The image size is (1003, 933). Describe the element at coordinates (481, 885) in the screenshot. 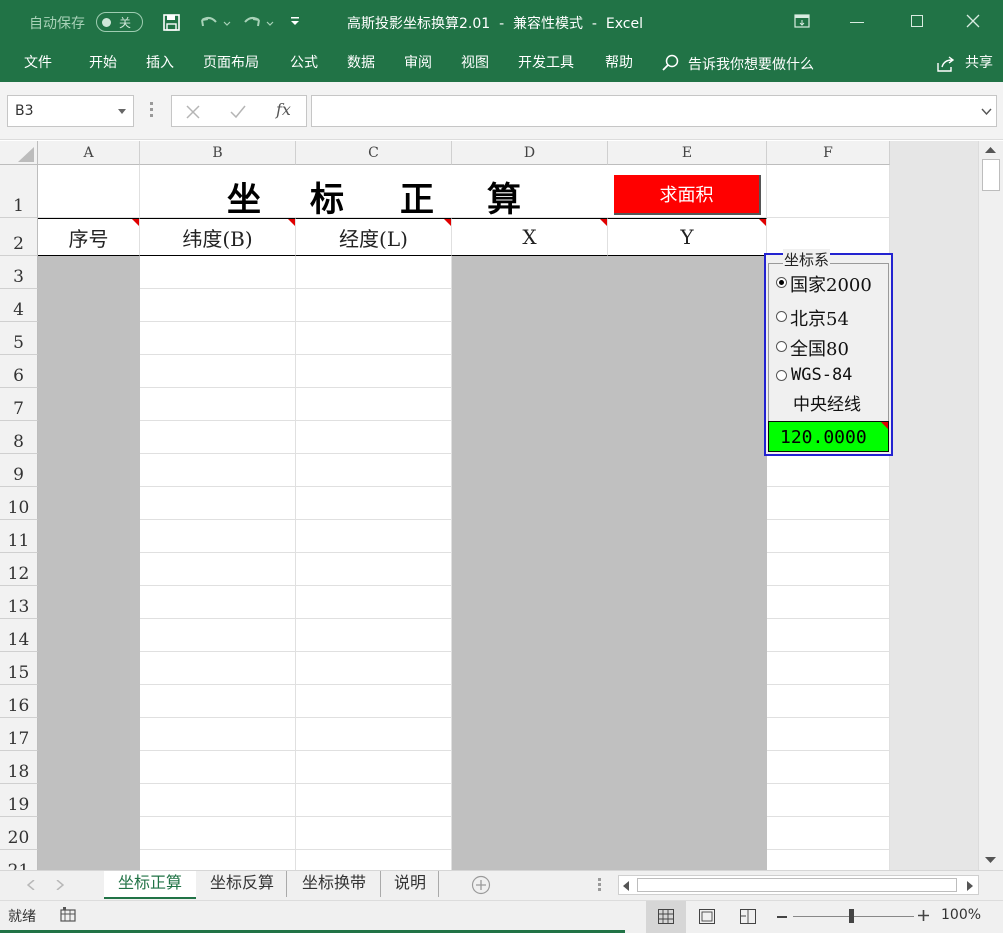

I see `add-sheet-icon` at that location.